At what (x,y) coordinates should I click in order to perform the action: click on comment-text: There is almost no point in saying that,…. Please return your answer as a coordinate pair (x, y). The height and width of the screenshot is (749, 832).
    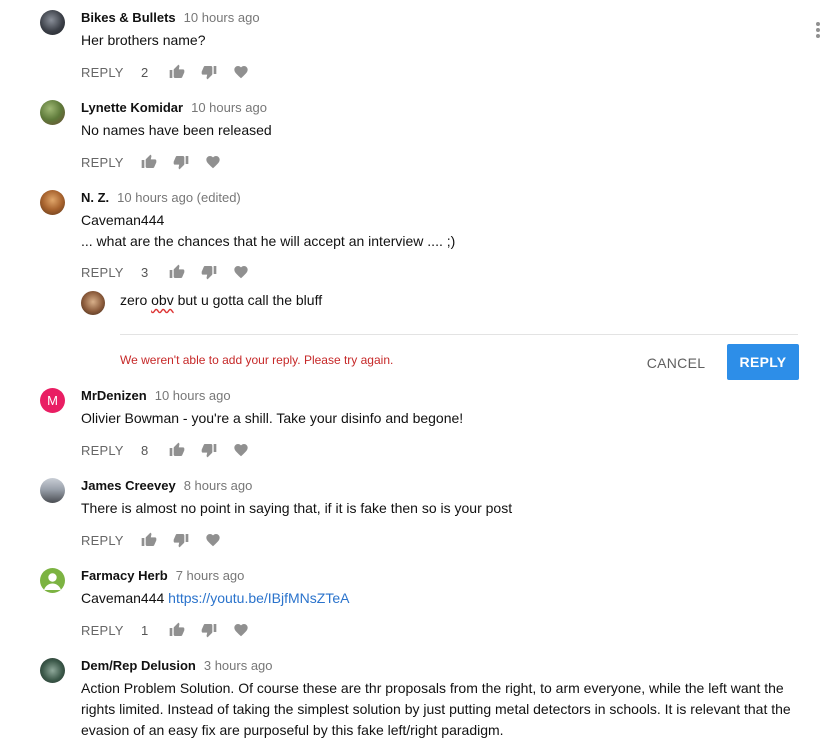
    Looking at the image, I should click on (297, 508).